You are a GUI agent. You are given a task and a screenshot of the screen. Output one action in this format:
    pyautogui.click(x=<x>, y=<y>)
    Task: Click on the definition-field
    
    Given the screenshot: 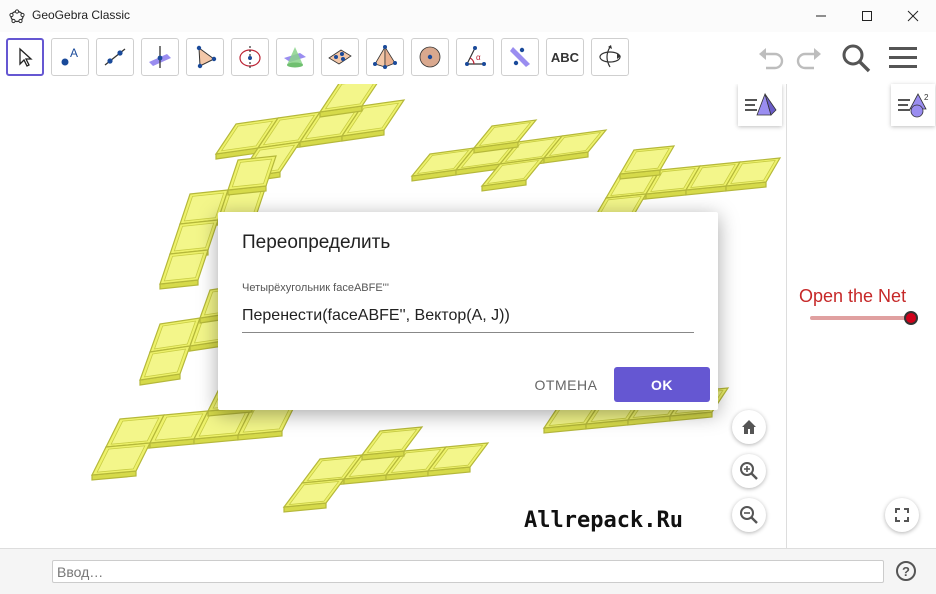 What is the action you would take?
    pyautogui.click(x=468, y=316)
    